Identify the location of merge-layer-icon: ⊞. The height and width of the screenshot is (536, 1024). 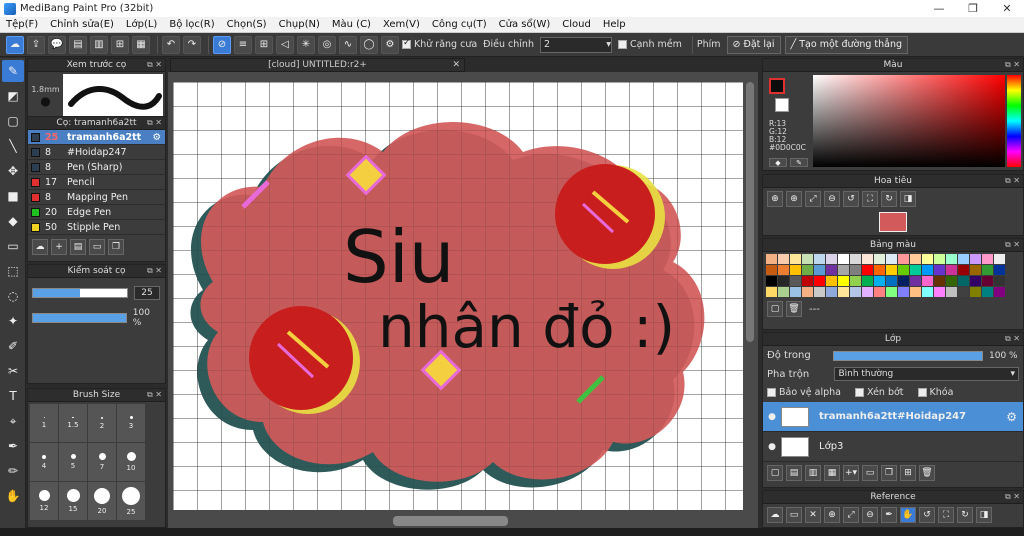
(908, 473).